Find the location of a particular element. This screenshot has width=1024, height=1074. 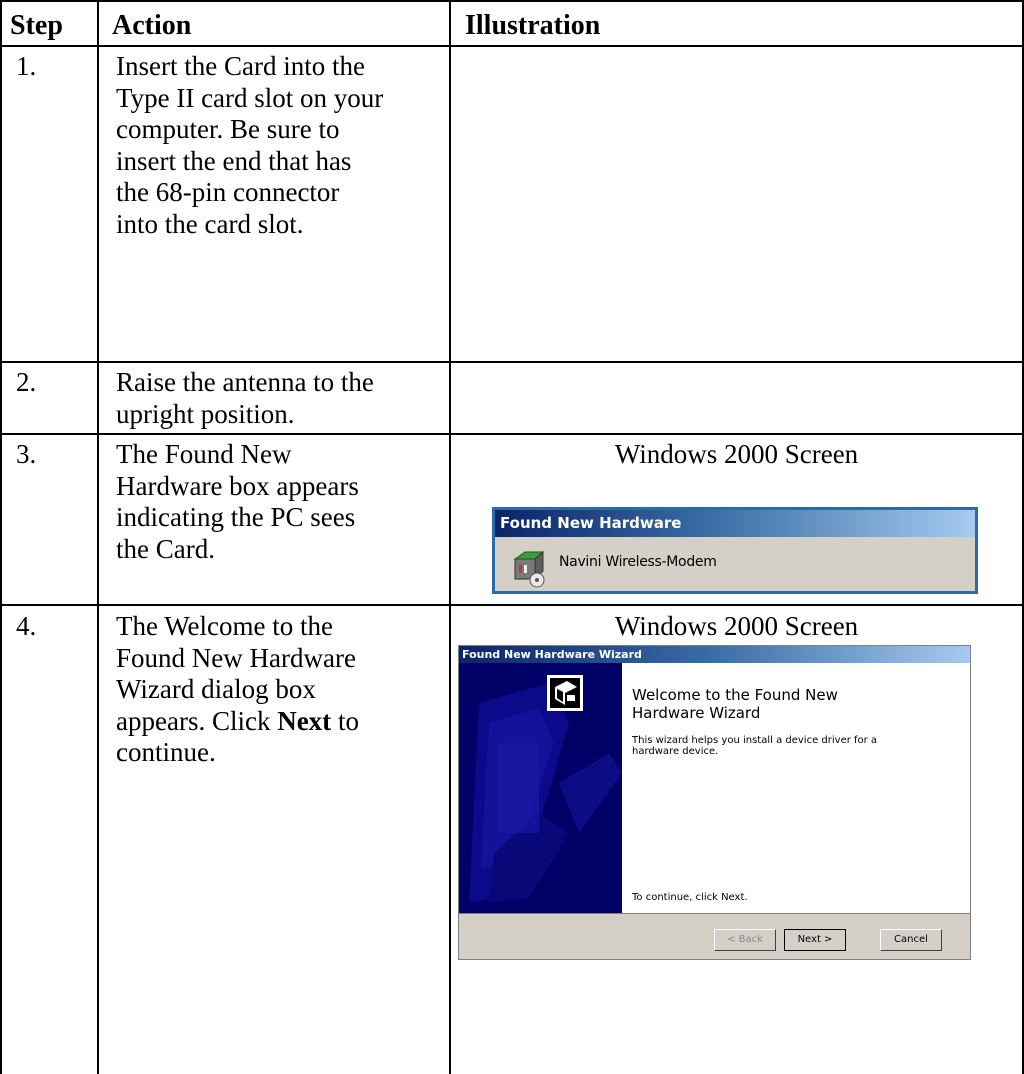

action-line: Hardware box appears is located at coordinates (237, 485).